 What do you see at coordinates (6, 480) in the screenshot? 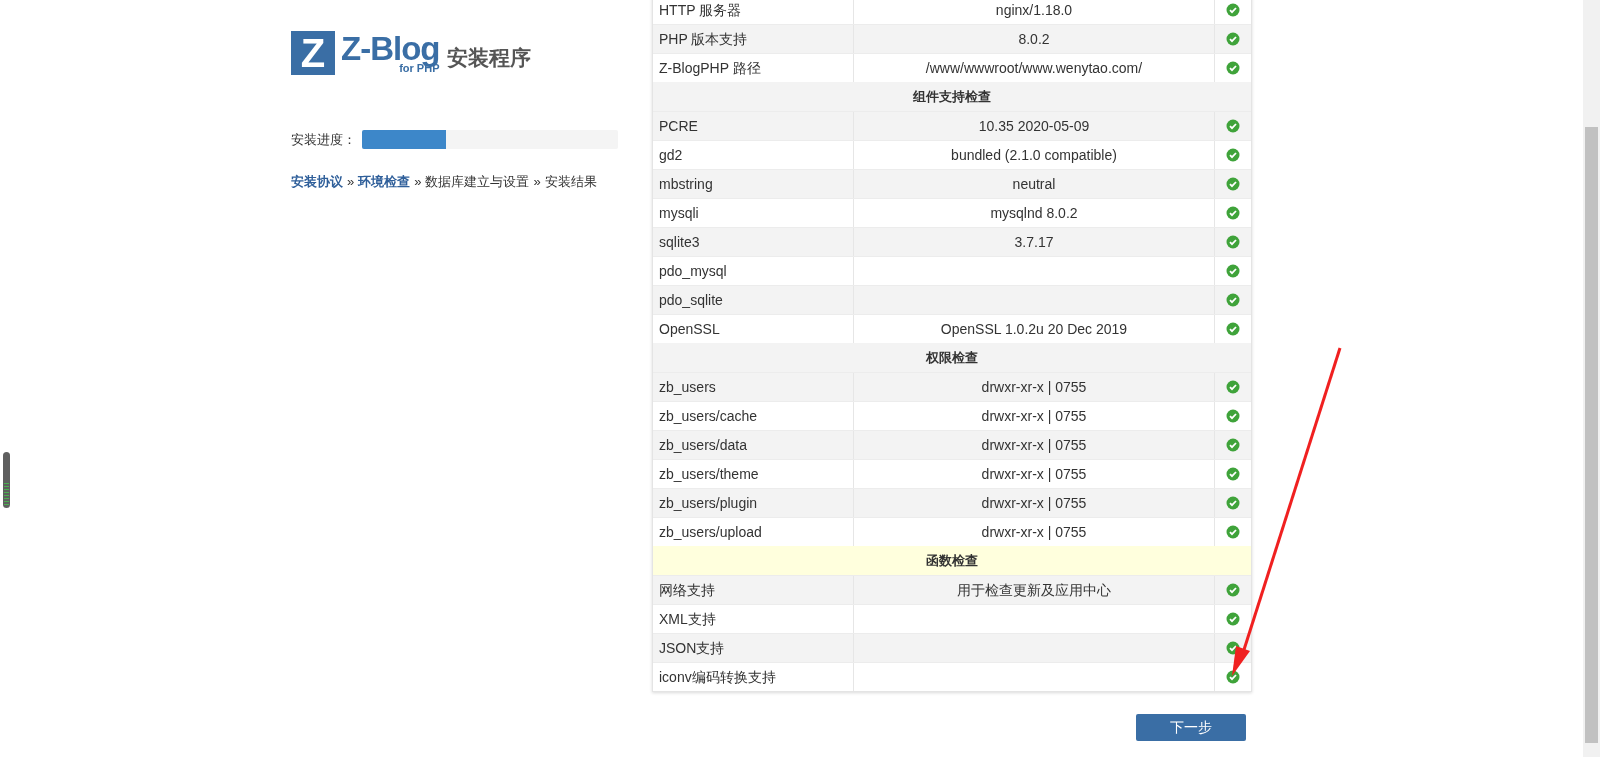
I see `floating-widget-icon` at bounding box center [6, 480].